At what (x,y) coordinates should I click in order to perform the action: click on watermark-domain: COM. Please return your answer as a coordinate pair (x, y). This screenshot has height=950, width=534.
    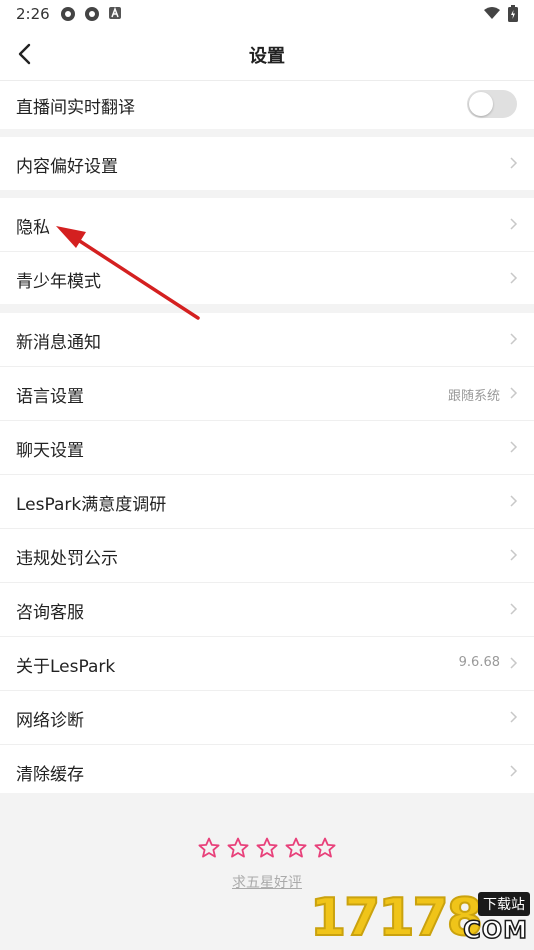
    Looking at the image, I should click on (495, 930).